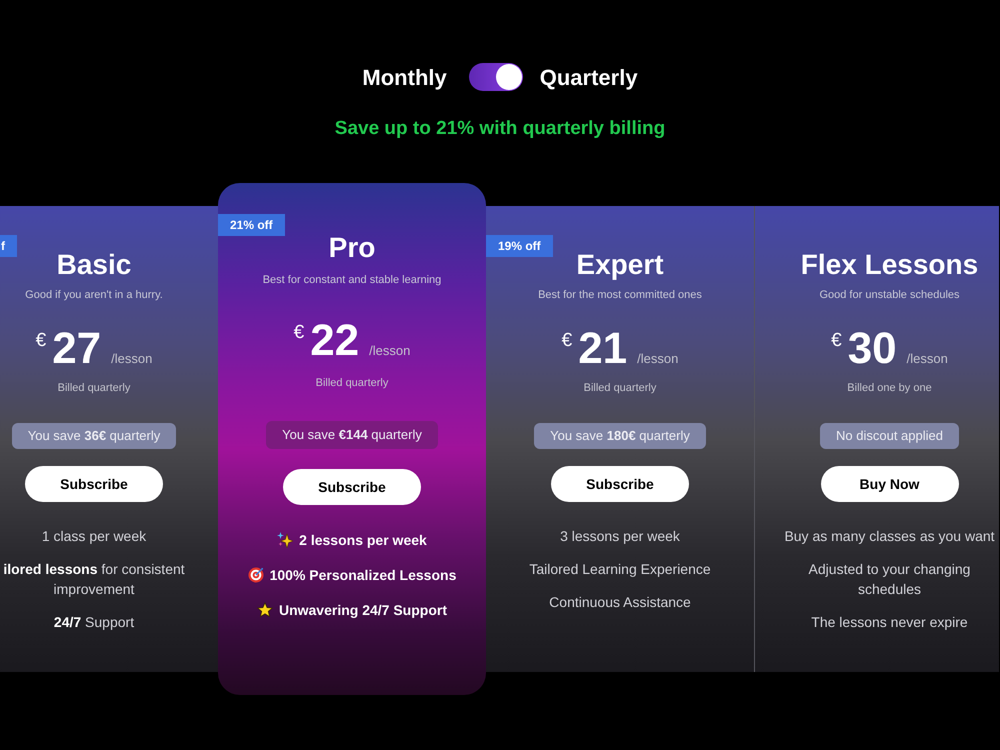 The width and height of the screenshot is (1000, 750). Describe the element at coordinates (620, 295) in the screenshot. I see `plan-tagline: Best for the most committed ones` at that location.